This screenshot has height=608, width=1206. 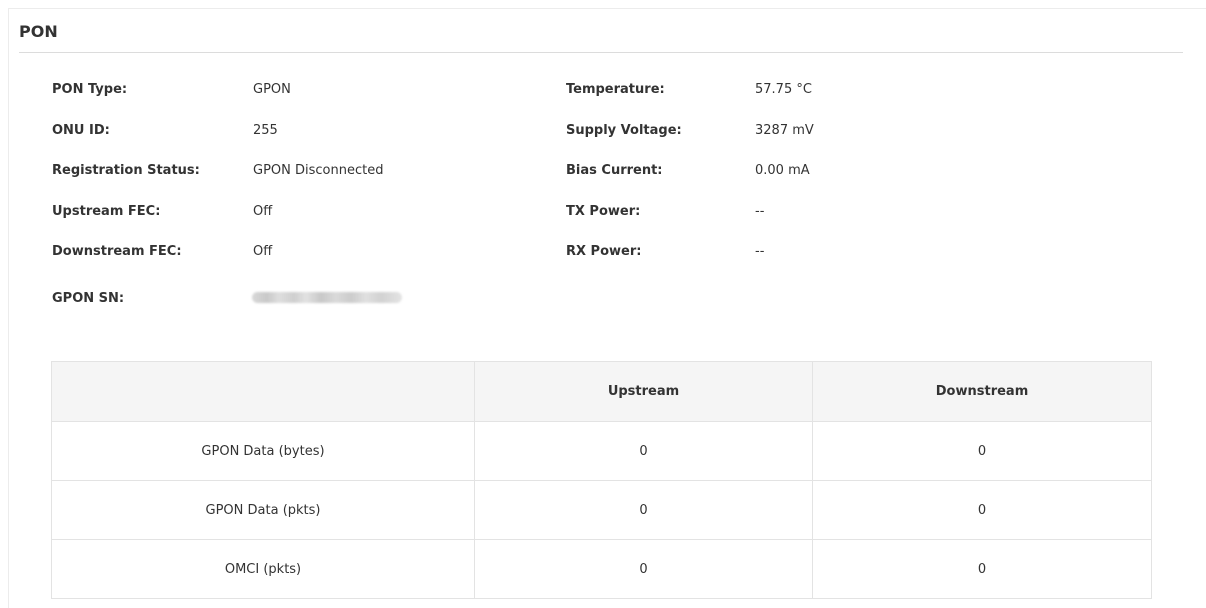 I want to click on table-header-downstream: Downstream, so click(x=982, y=391).